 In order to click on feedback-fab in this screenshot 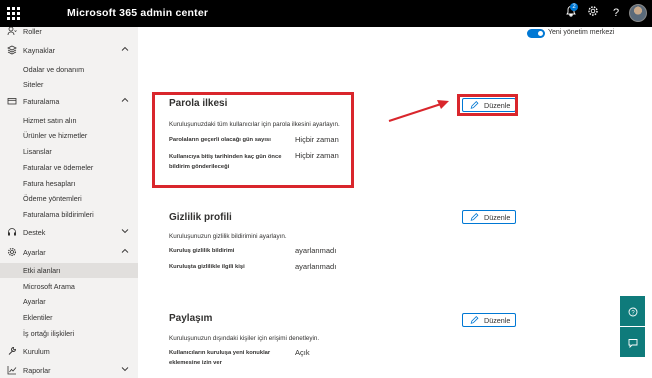, I will do `click(632, 342)`.